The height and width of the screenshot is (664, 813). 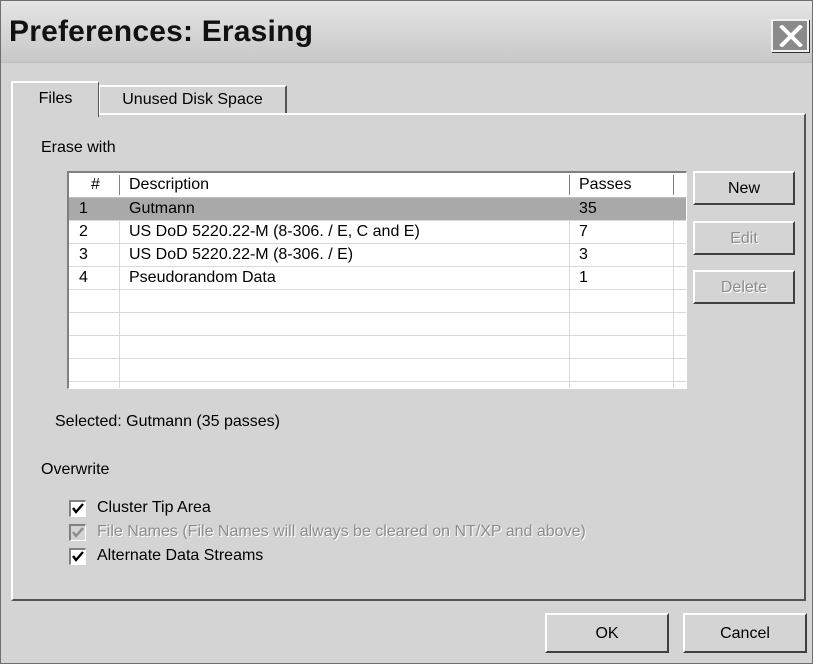 What do you see at coordinates (745, 633) in the screenshot?
I see `cancel-button: Cancel` at bounding box center [745, 633].